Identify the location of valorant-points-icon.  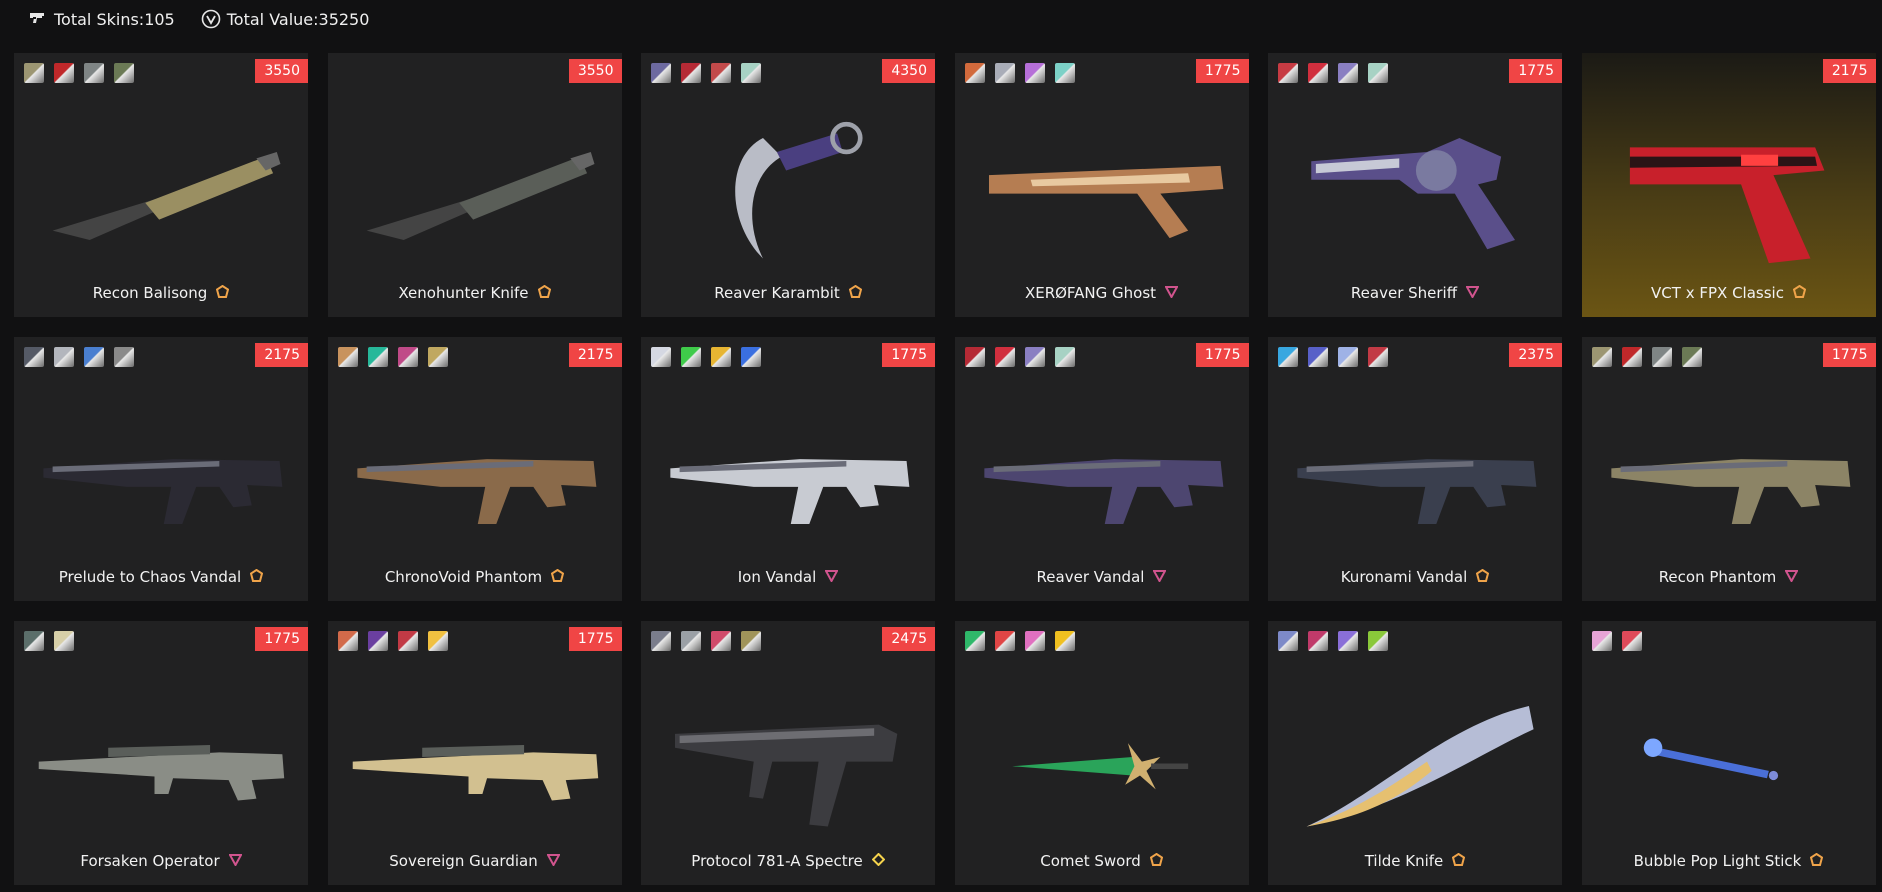
(211, 19).